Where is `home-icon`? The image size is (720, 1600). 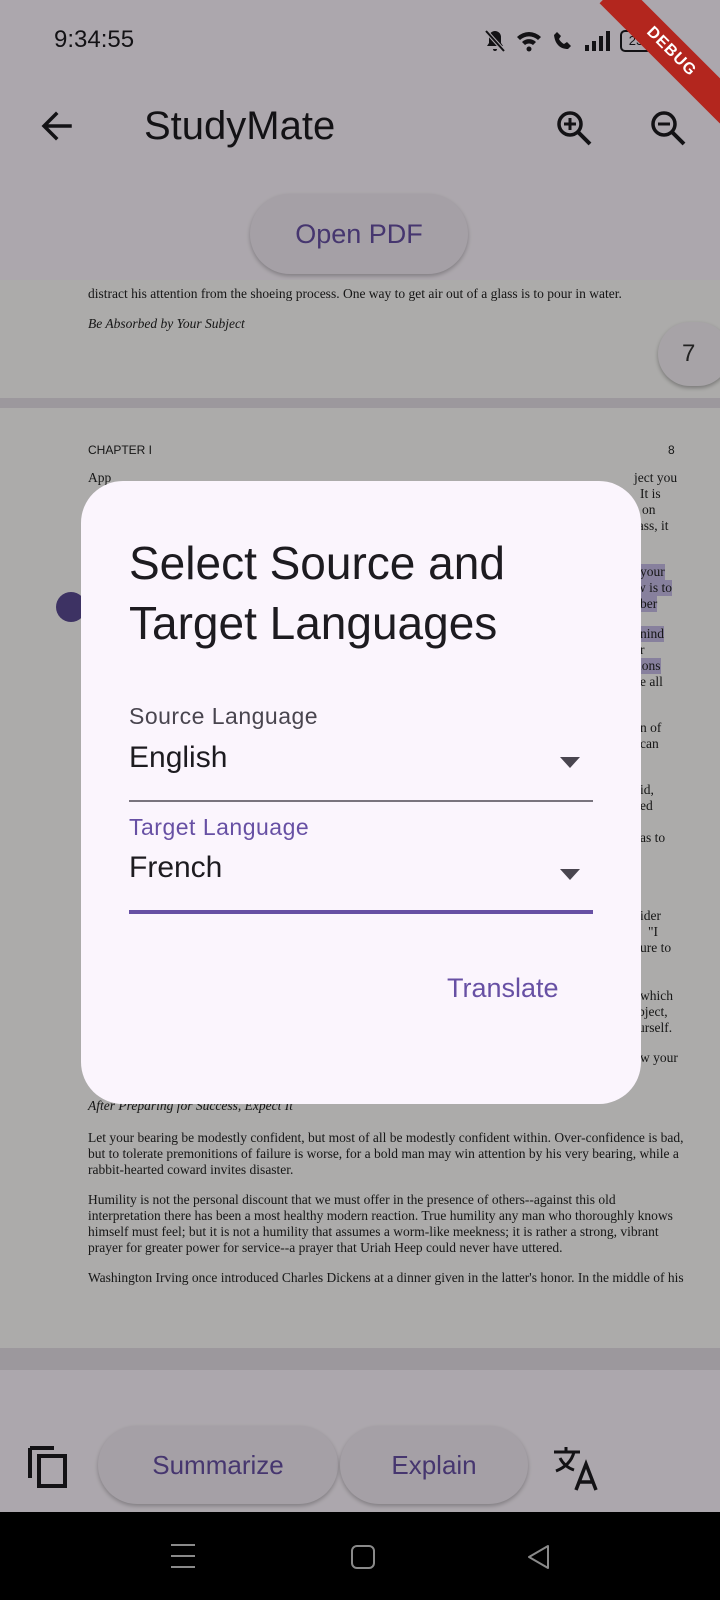 home-icon is located at coordinates (363, 1557).